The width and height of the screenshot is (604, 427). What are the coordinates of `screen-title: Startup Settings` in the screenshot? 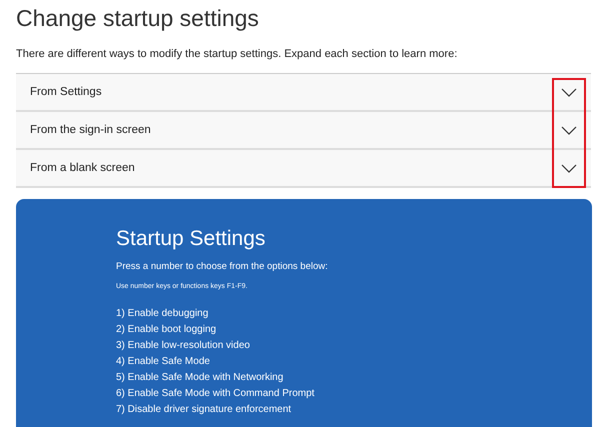 It's located at (191, 239).